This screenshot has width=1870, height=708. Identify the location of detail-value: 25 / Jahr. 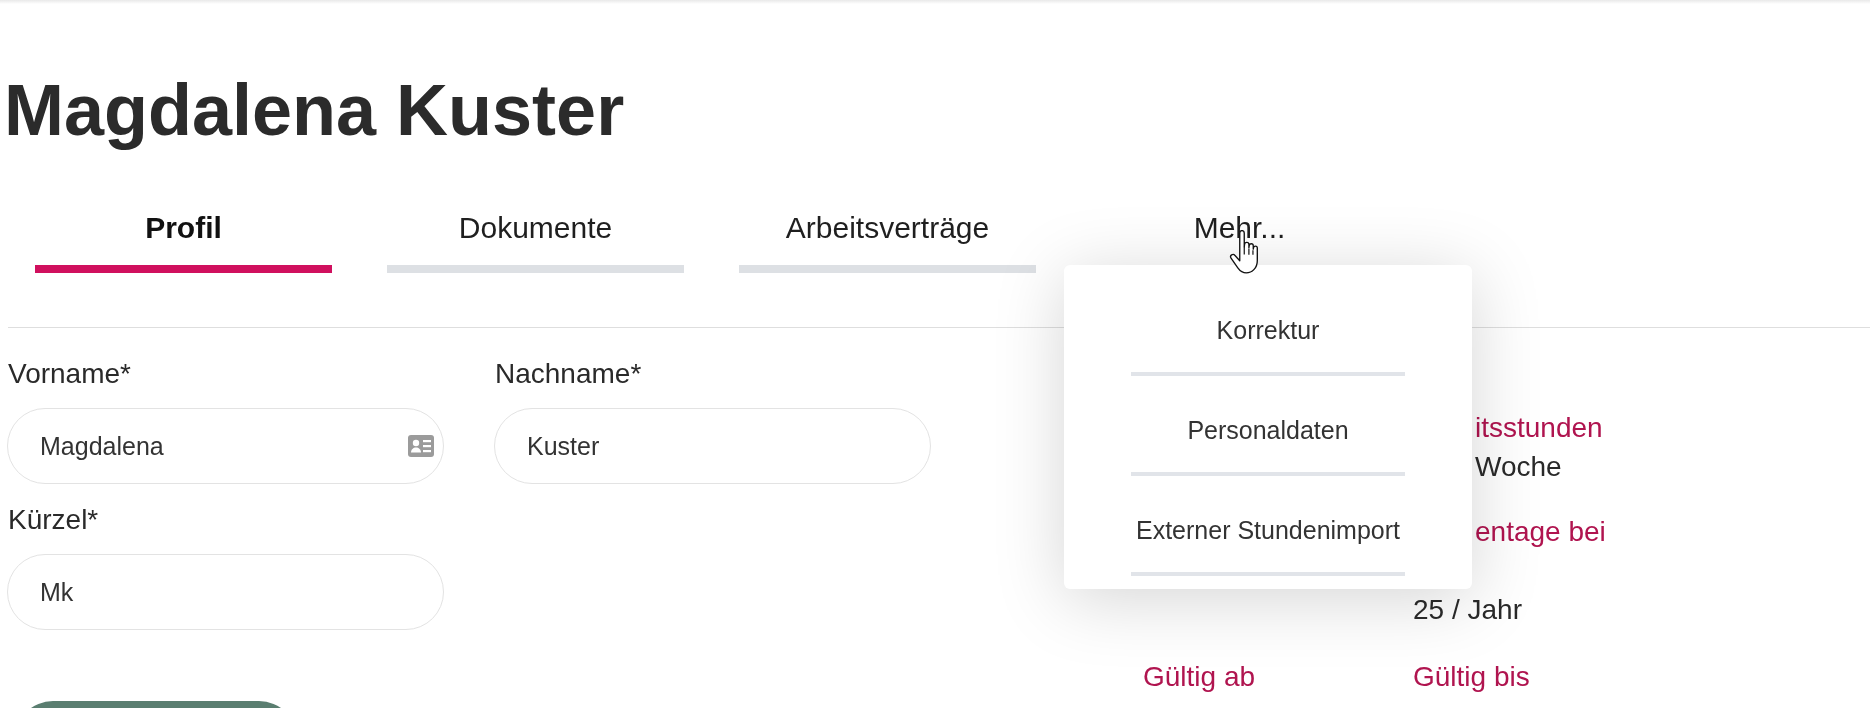
(1467, 610).